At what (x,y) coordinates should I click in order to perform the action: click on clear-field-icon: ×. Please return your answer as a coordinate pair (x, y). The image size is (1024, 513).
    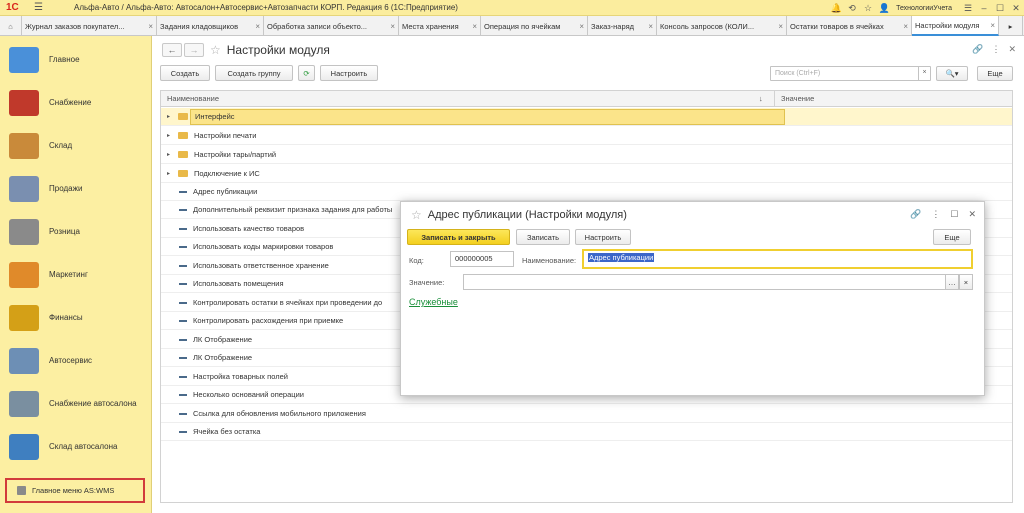
    Looking at the image, I should click on (966, 282).